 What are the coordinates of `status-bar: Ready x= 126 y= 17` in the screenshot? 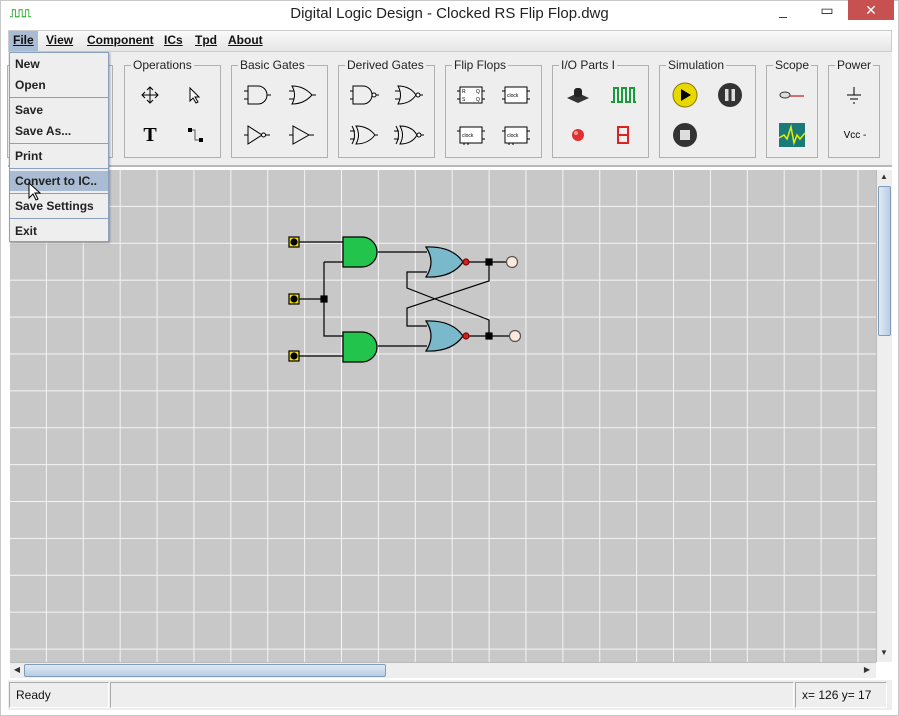 It's located at (450, 695).